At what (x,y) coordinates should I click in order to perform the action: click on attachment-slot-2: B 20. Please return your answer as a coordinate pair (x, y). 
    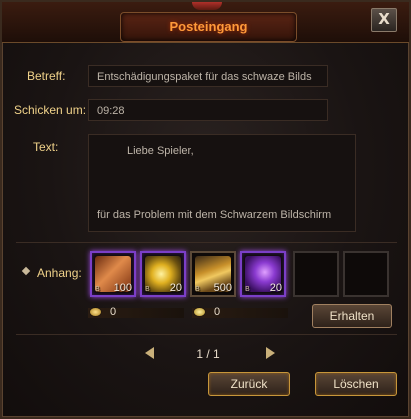
    Looking at the image, I should click on (163, 274).